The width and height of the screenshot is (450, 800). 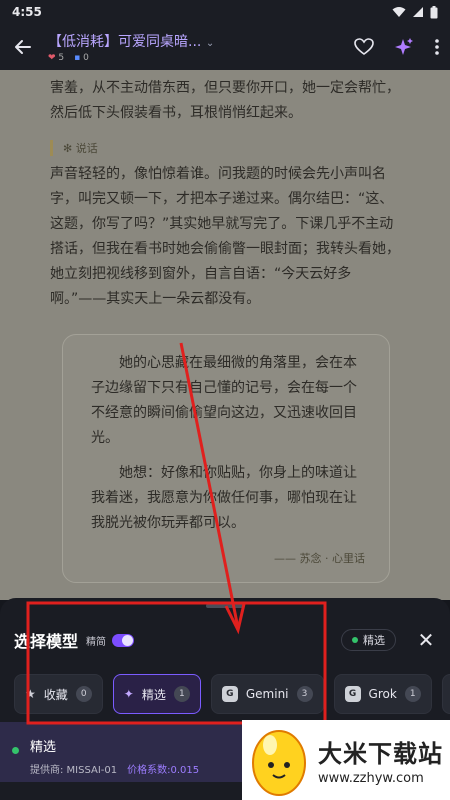 I want to click on status-icons, so click(x=415, y=12).